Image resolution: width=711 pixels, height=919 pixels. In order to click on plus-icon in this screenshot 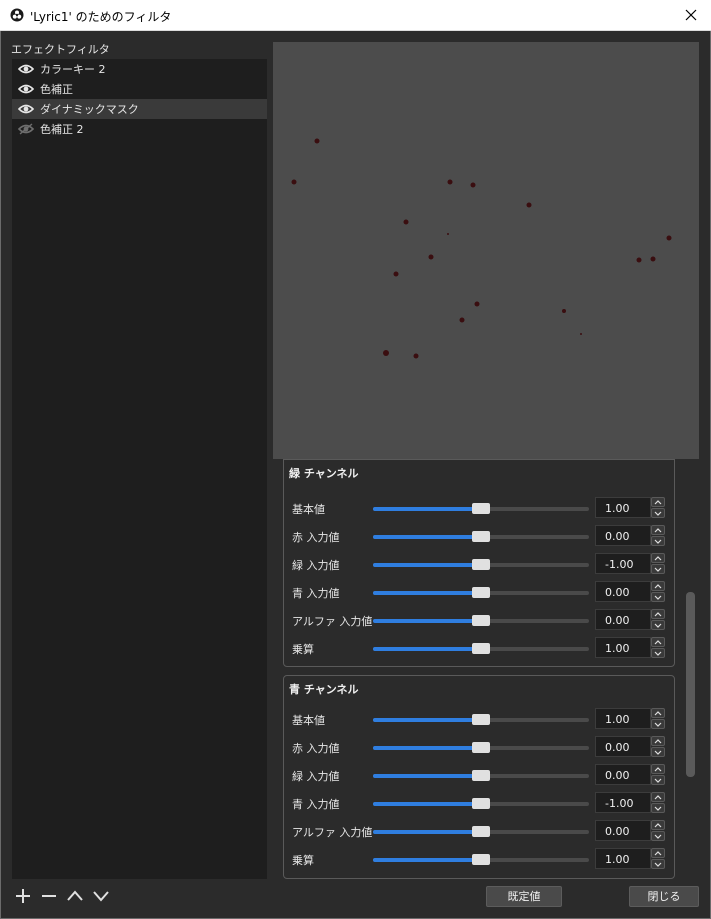, I will do `click(23, 896)`.